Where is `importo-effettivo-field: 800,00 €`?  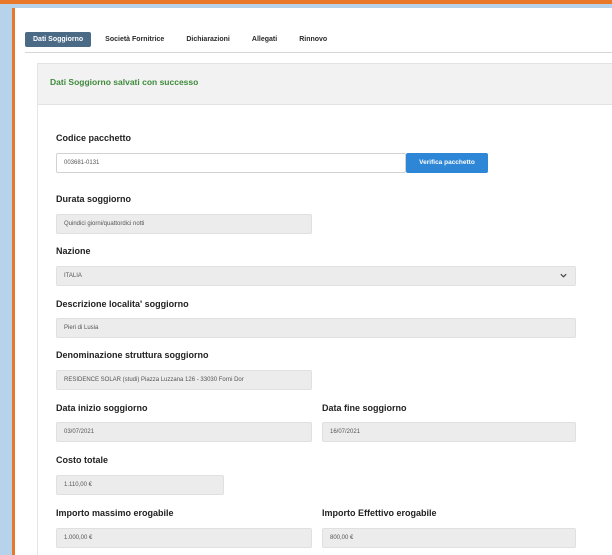
importo-effettivo-field: 800,00 € is located at coordinates (449, 538).